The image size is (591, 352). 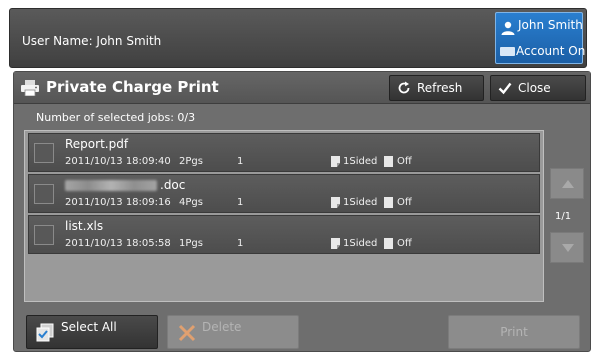 I want to click on user-account-button: John Smith Account On, so click(x=540, y=38).